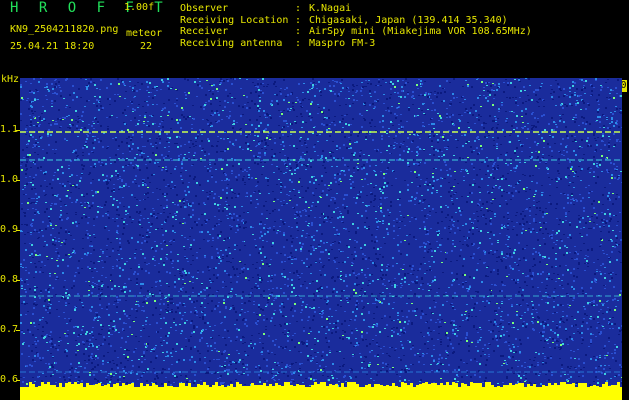  Describe the element at coordinates (204, 31) in the screenshot. I see `info-key: Receiver` at that location.